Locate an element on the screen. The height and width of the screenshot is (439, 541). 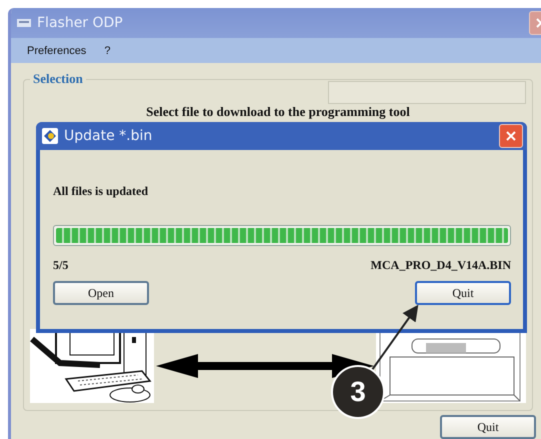
file-name: MCA_PRO_D4_V14A.BIN is located at coordinates (440, 265).